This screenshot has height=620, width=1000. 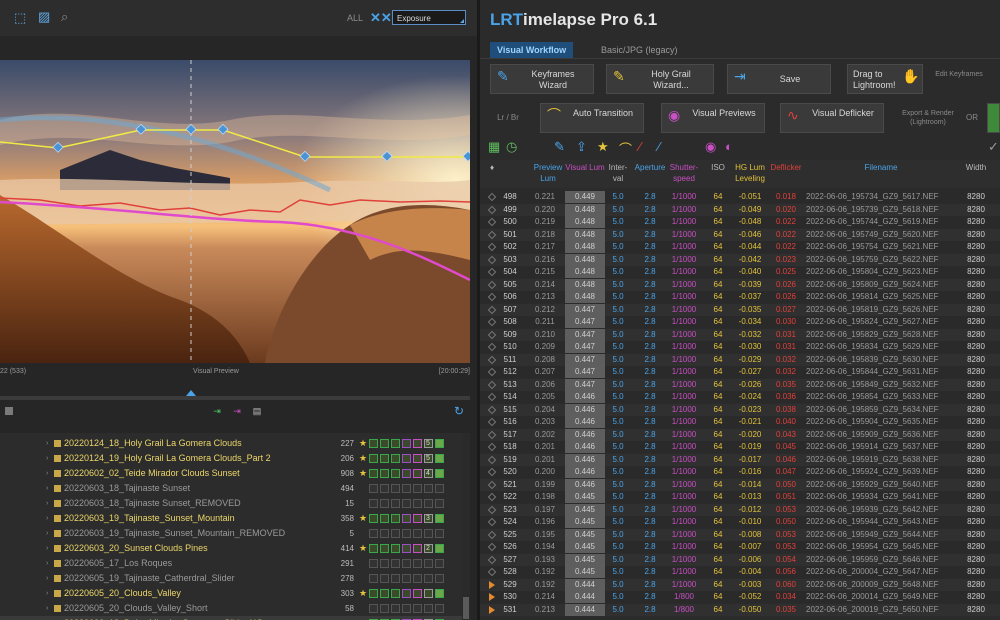 What do you see at coordinates (492, 167) in the screenshot?
I see `sort-indicator: ♦` at bounding box center [492, 167].